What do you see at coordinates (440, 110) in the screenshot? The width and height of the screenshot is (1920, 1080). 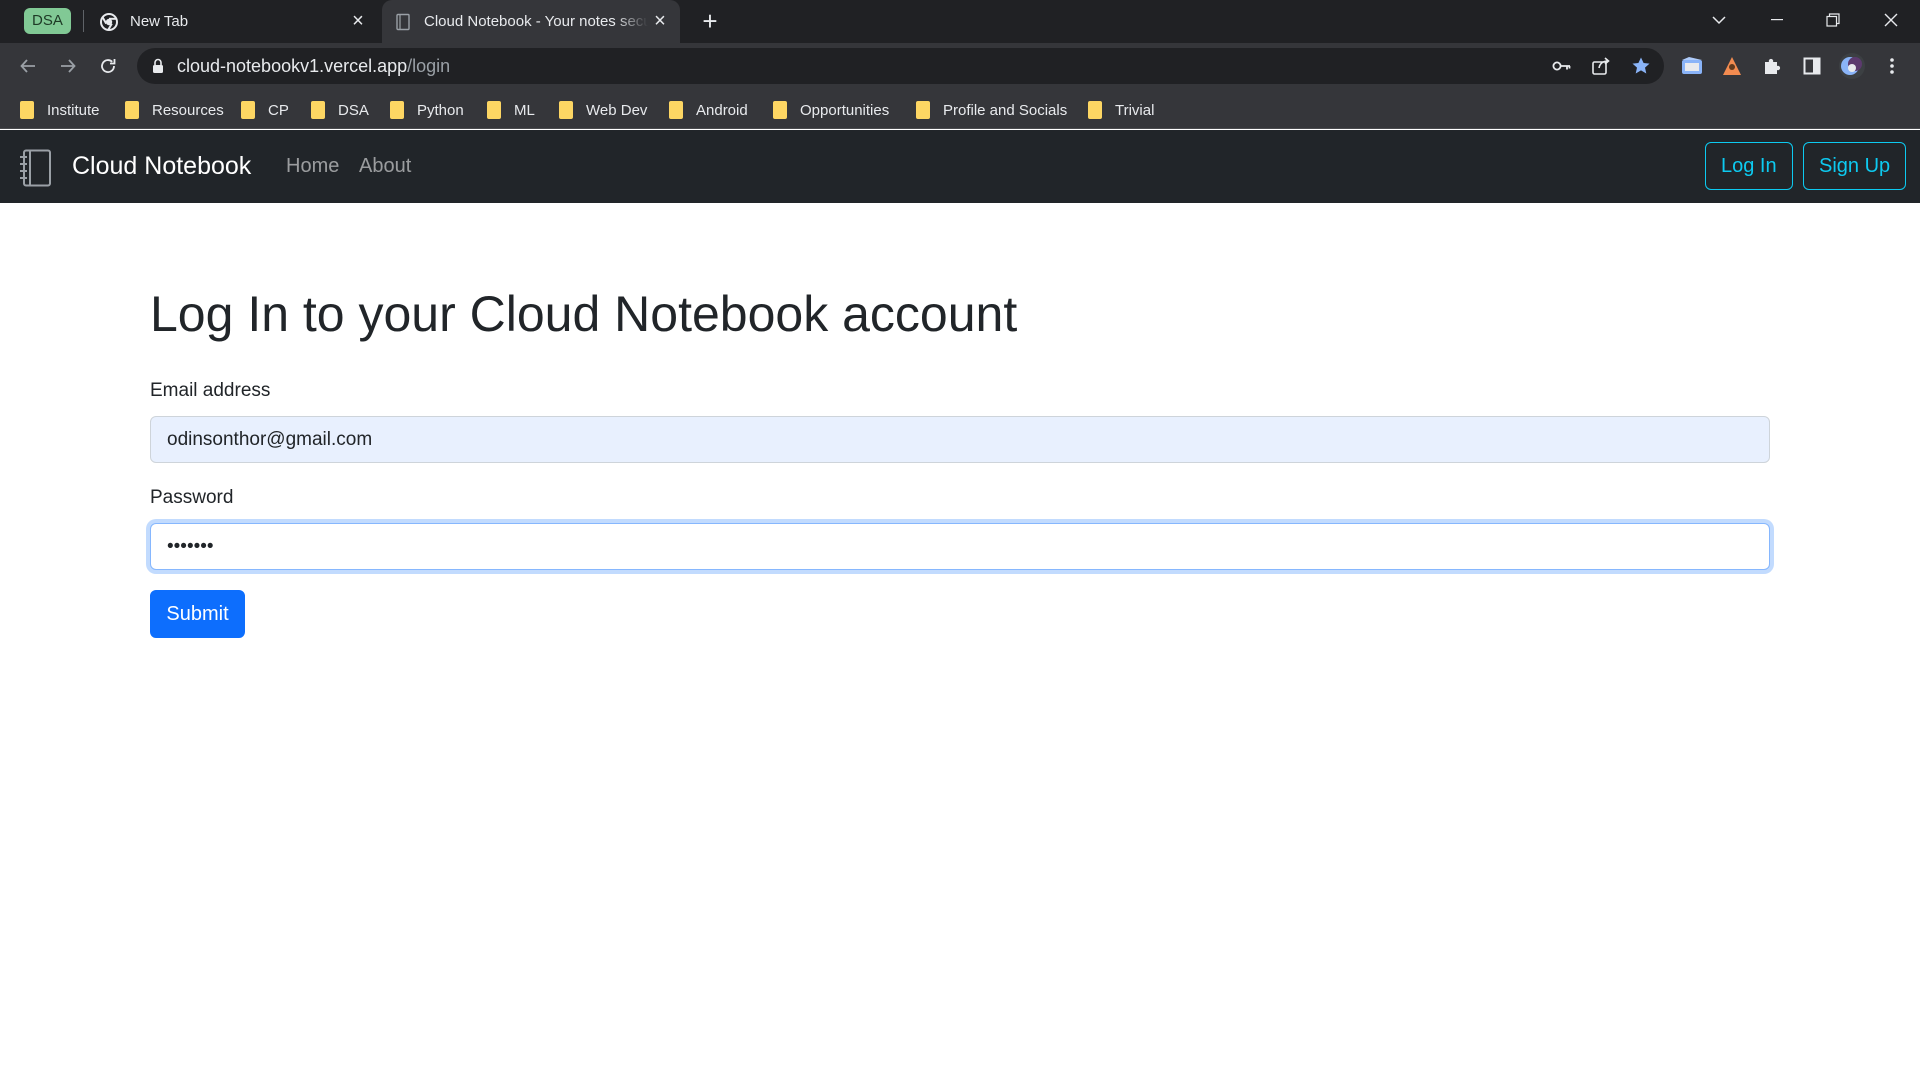 I see `bookmark-label: Python` at bounding box center [440, 110].